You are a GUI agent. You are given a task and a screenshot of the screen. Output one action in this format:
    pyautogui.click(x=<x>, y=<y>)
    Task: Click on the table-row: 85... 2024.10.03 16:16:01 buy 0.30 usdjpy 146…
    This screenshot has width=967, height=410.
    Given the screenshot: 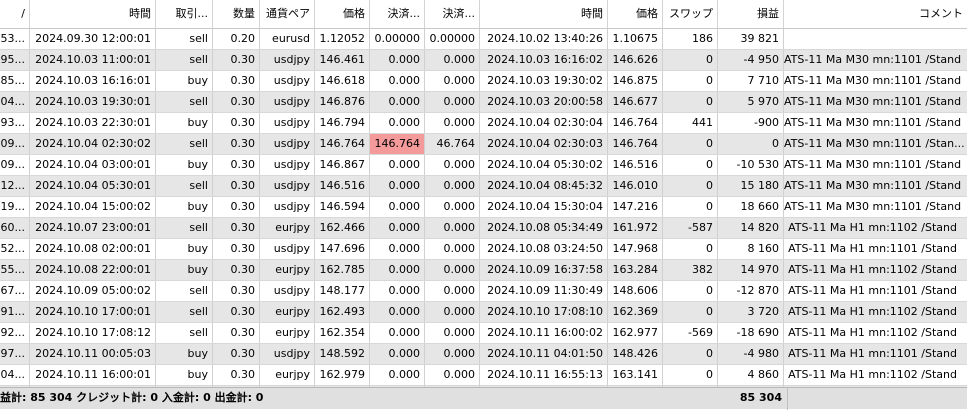 What is the action you would take?
    pyautogui.click(x=483, y=81)
    